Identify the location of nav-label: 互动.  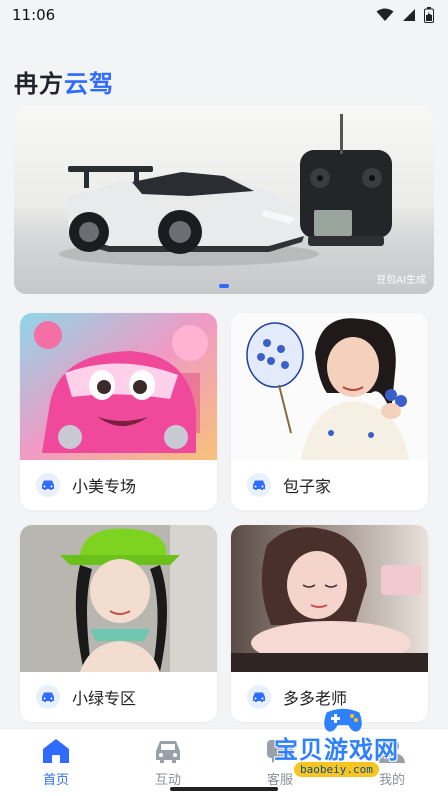
(167, 780).